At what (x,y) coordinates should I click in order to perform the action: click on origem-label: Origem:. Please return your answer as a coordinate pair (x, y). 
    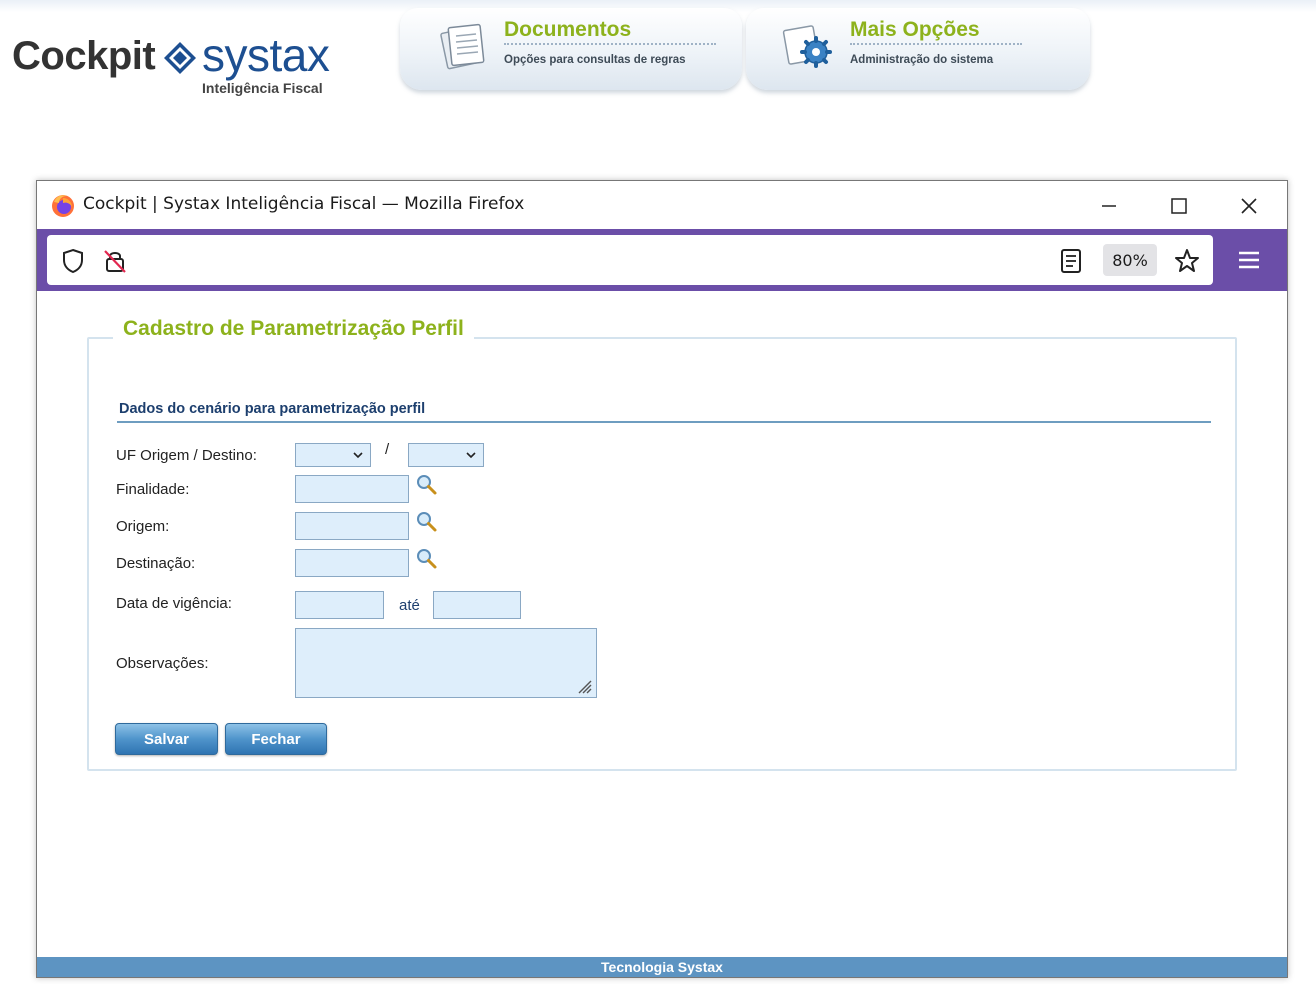
    Looking at the image, I should click on (143, 526).